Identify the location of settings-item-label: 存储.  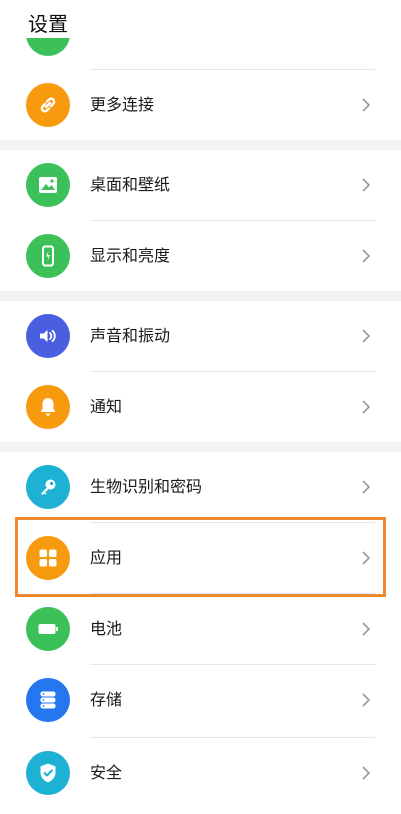
(106, 699).